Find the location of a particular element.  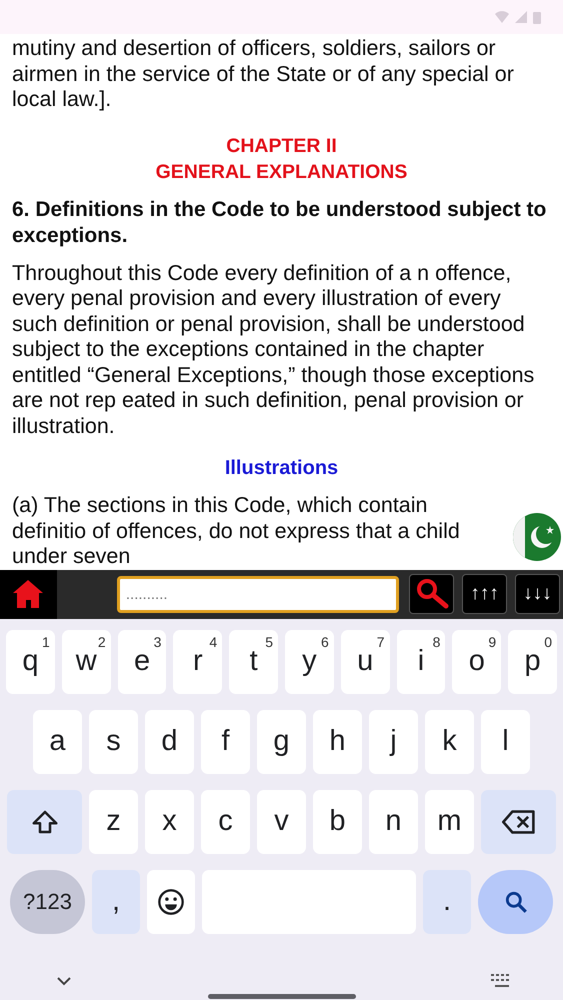

letter-key: r 4 is located at coordinates (197, 662).